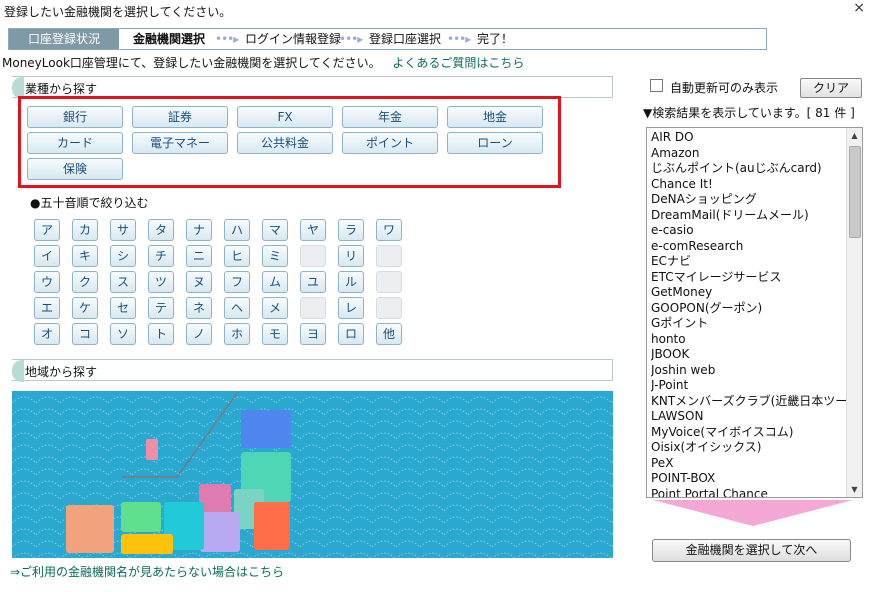 The height and width of the screenshot is (592, 869). What do you see at coordinates (85, 334) in the screenshot?
I see `kana-filter-button: コ` at bounding box center [85, 334].